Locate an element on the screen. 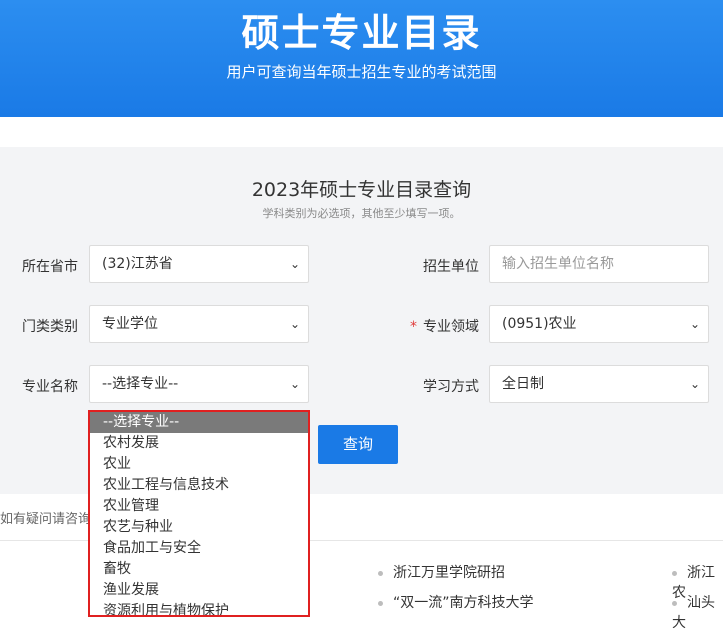  province-select: (32)江苏省 ⌄ is located at coordinates (199, 264).